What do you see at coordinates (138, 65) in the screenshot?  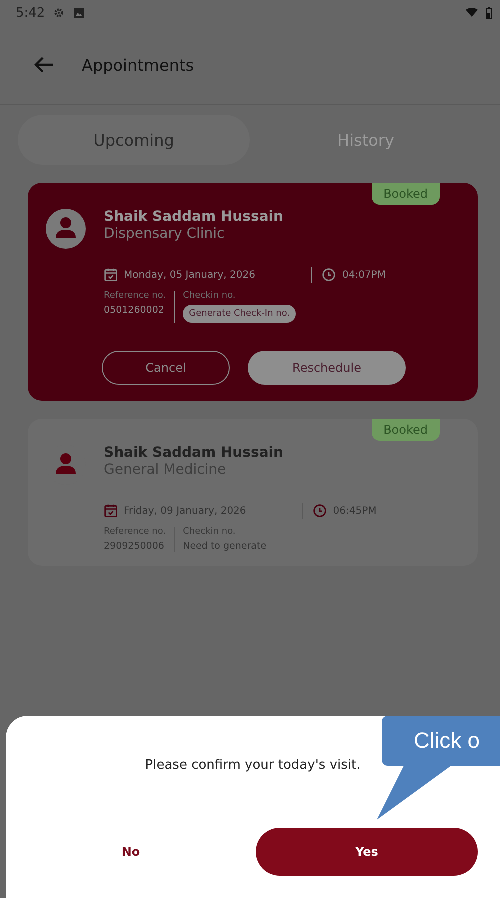 I see `page-title: Appointments` at bounding box center [138, 65].